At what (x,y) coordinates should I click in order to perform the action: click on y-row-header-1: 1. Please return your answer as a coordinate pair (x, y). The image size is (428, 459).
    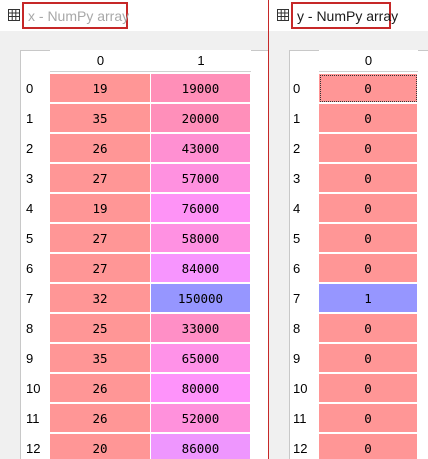
    Looking at the image, I should click on (304, 118).